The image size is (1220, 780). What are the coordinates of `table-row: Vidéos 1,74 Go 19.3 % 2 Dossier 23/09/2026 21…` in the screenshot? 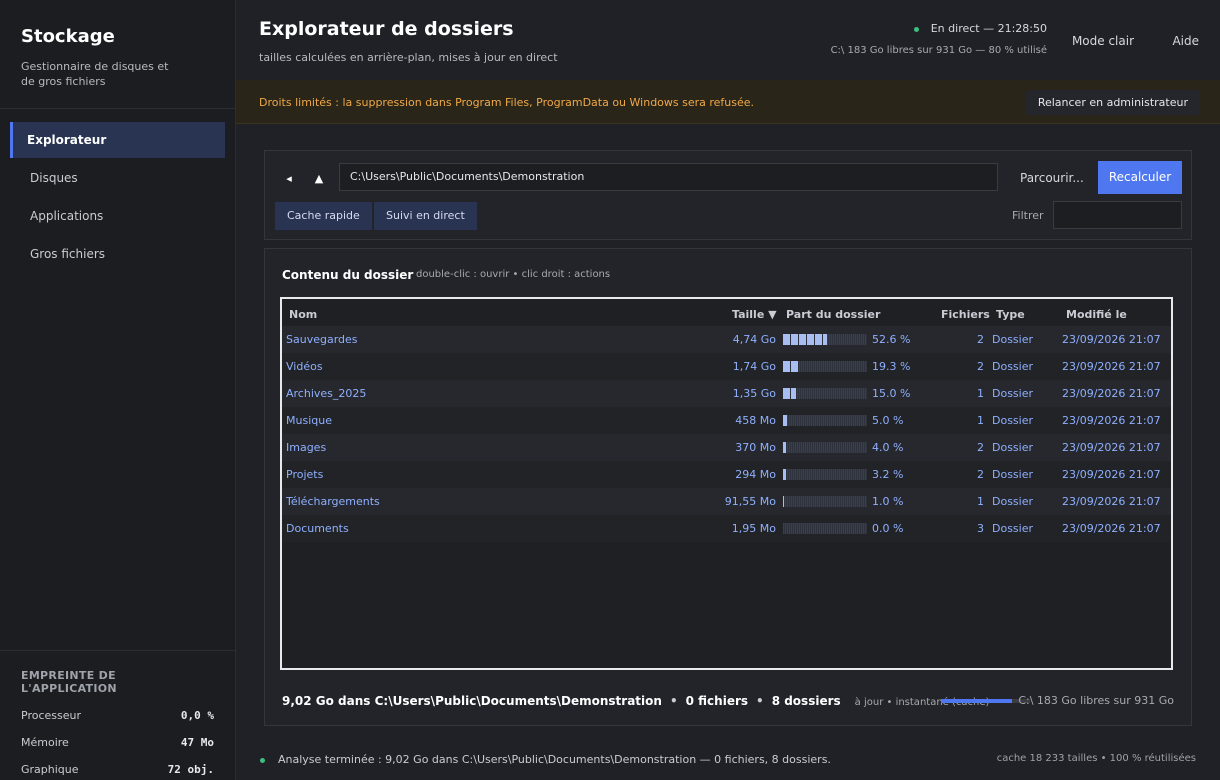 It's located at (726, 366).